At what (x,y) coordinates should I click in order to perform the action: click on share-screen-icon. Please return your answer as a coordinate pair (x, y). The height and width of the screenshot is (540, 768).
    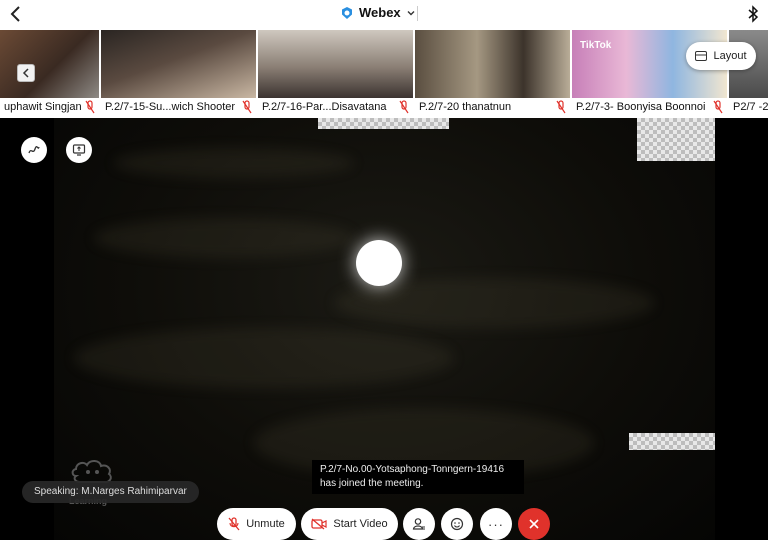
    Looking at the image, I should click on (79, 150).